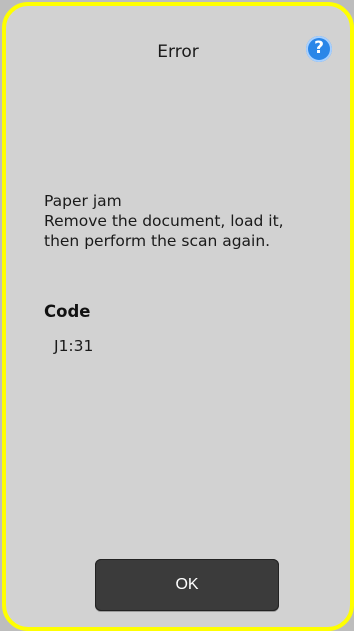 The image size is (354, 631). What do you see at coordinates (83, 201) in the screenshot?
I see `message-line-1: Paper jam` at bounding box center [83, 201].